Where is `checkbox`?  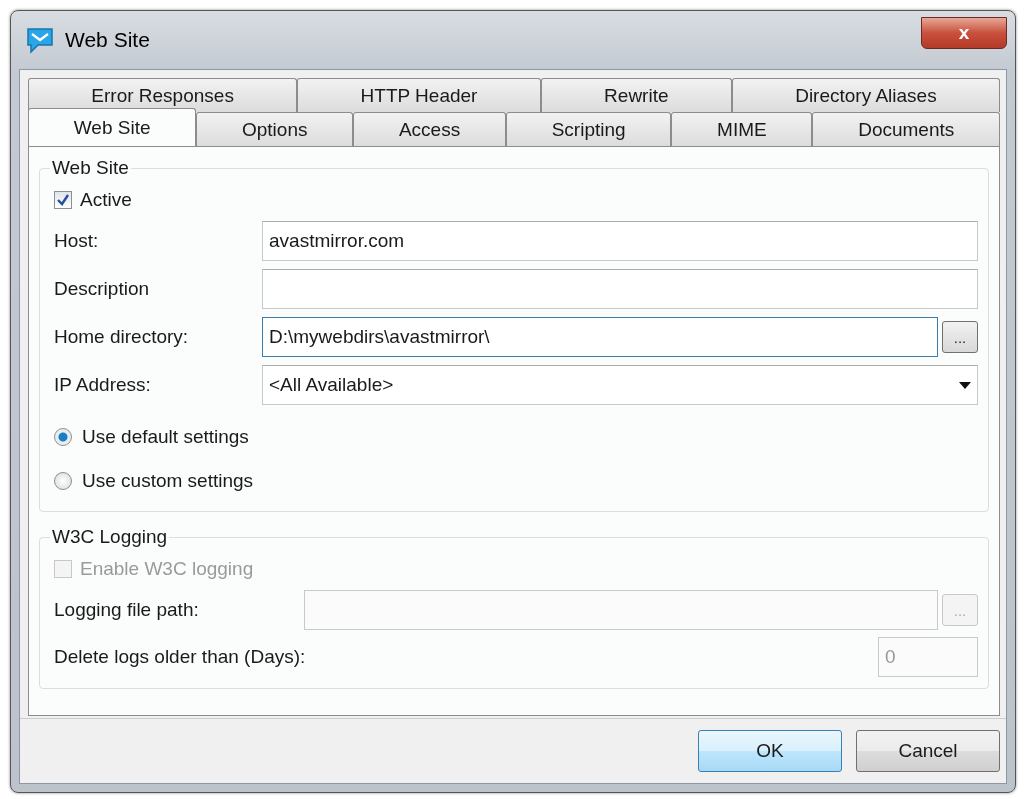 checkbox is located at coordinates (63, 200).